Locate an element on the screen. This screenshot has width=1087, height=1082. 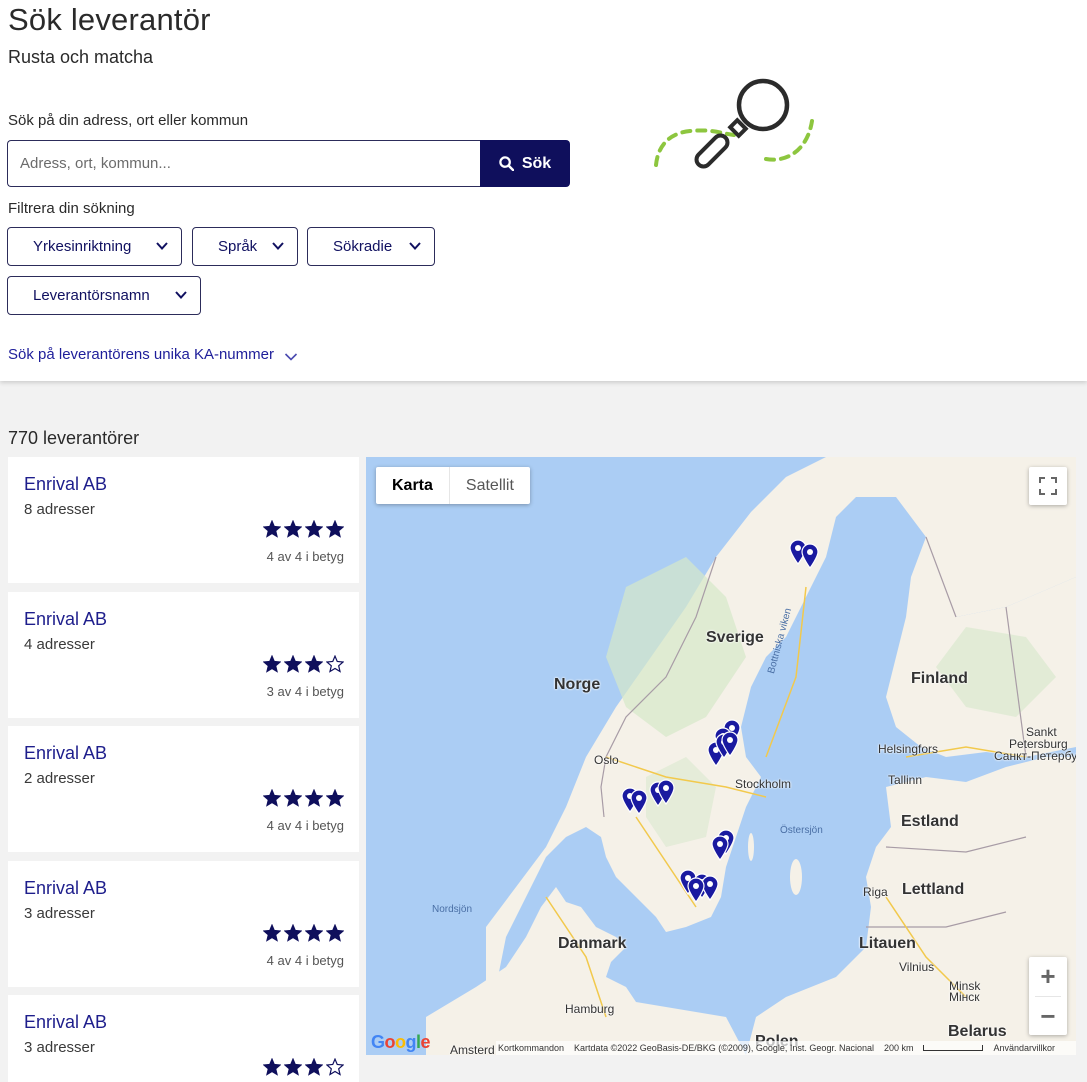
supplier-address-count: 8 adresser is located at coordinates (59, 509).